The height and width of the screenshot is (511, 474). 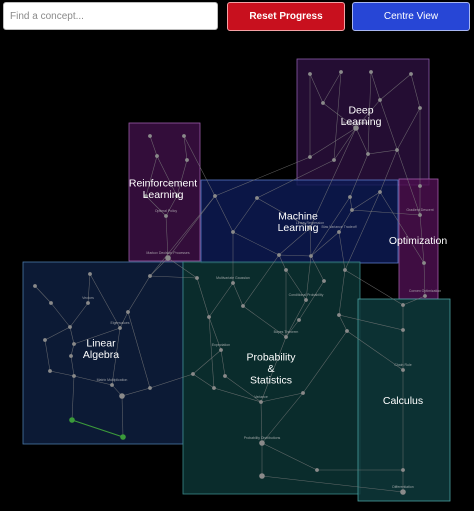 What do you see at coordinates (167, 253) in the screenshot?
I see `node-label: Markov Decision Processes` at bounding box center [167, 253].